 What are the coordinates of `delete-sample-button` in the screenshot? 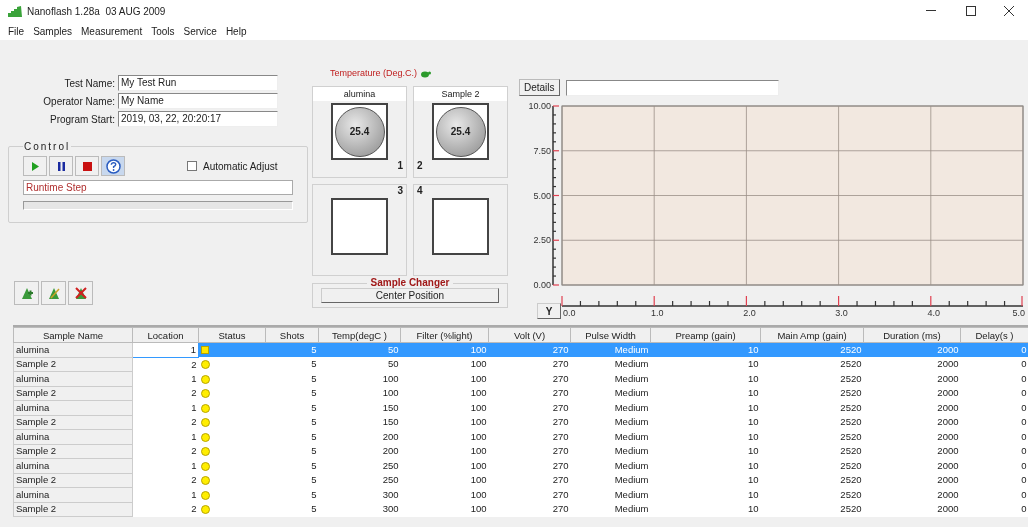 It's located at (80, 293).